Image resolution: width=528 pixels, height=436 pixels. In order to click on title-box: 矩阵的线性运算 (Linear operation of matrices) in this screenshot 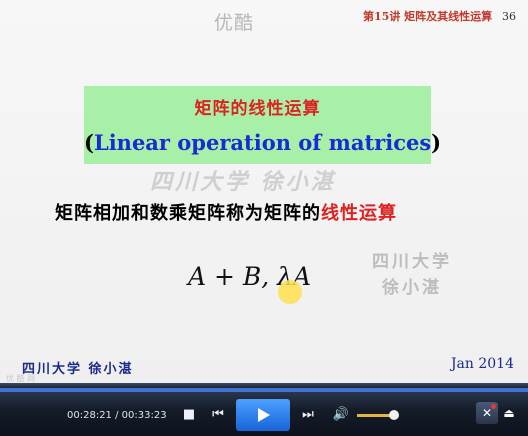, I will do `click(262, 125)`.